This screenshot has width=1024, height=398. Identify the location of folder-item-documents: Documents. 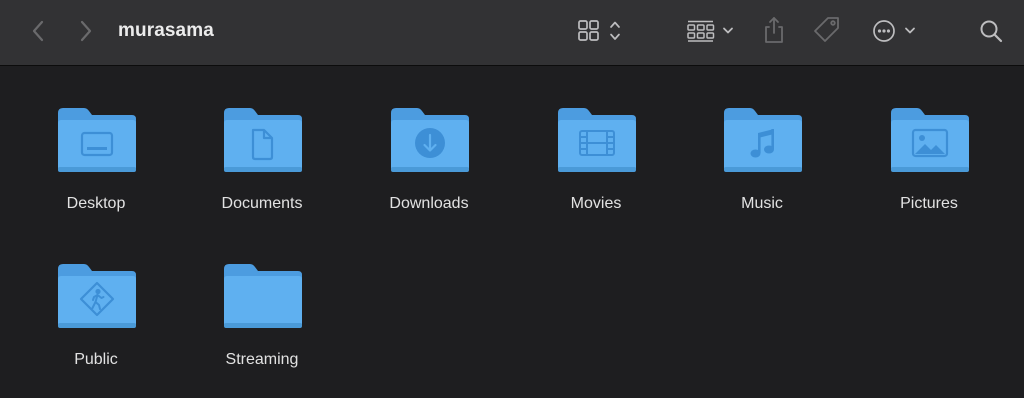
(262, 139).